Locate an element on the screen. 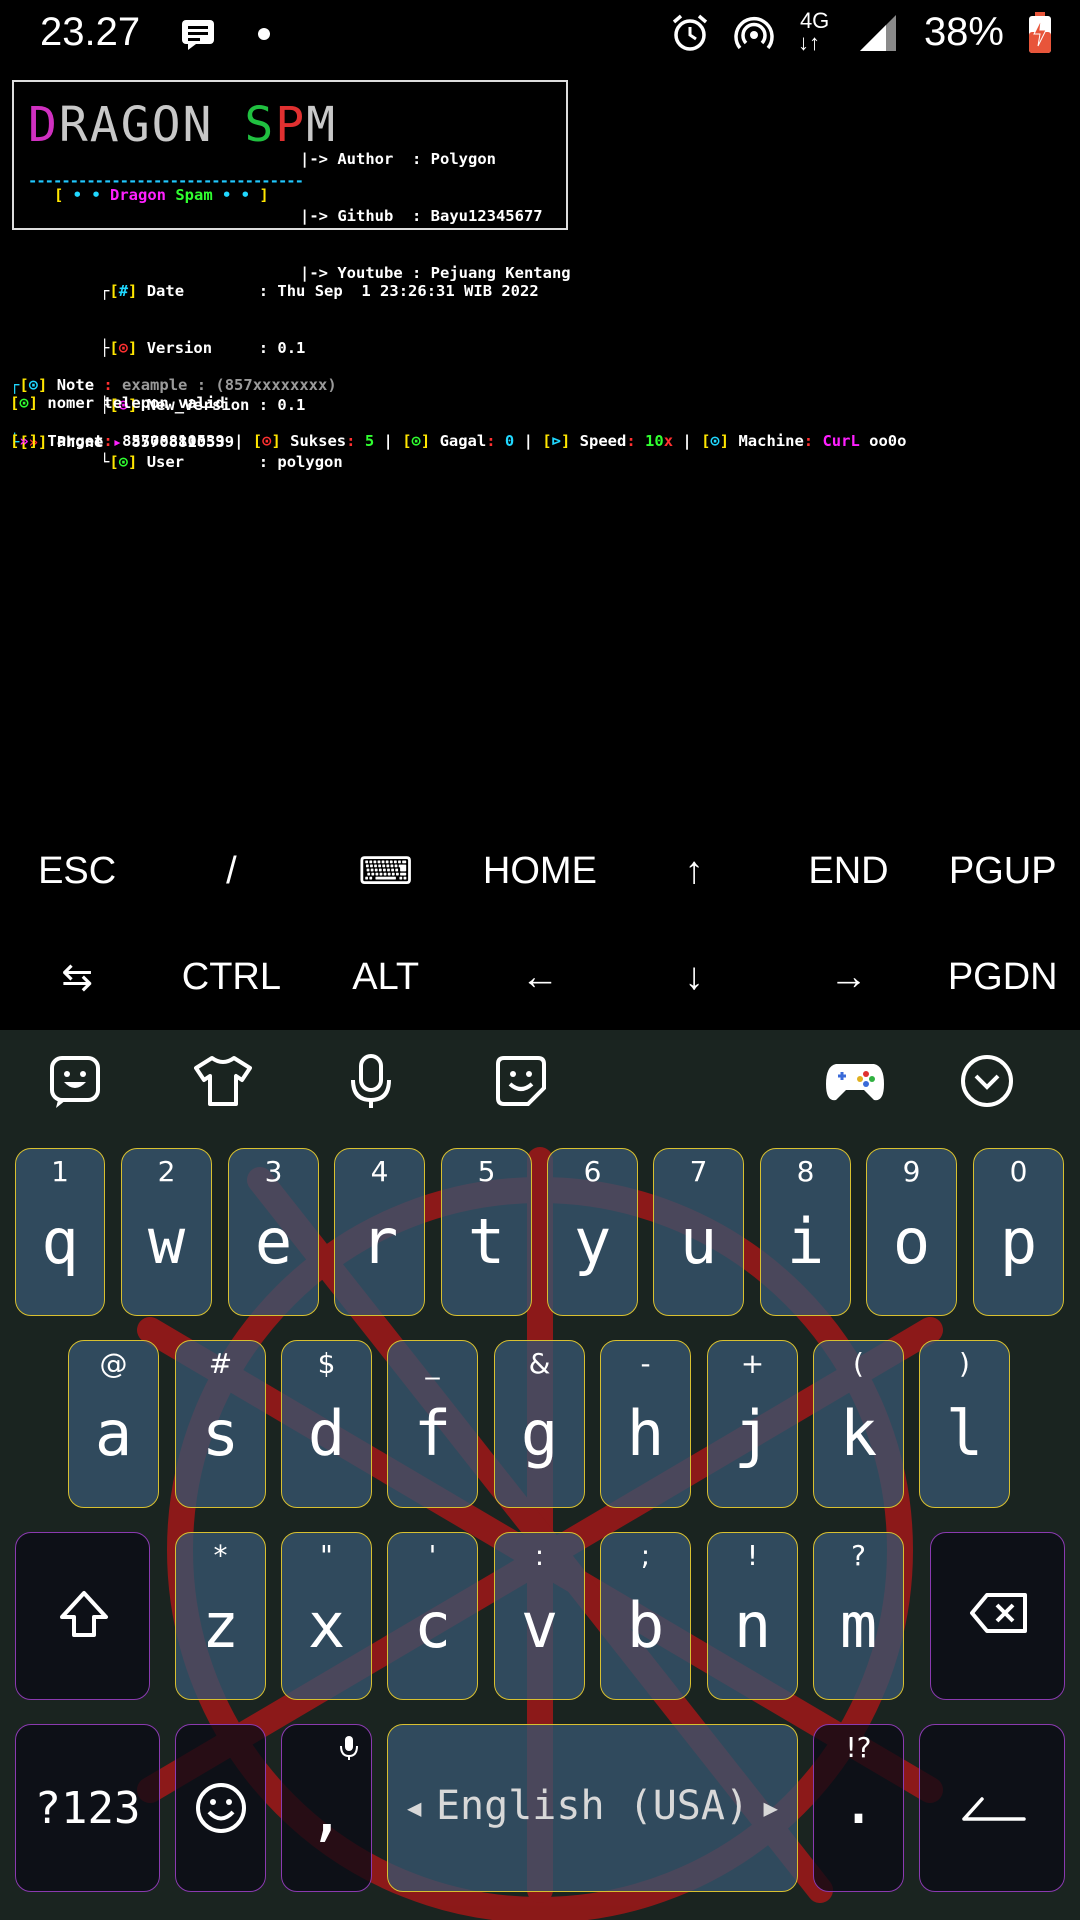 This screenshot has width=1080, height=1920. microphone-icon is located at coordinates (371, 1082).